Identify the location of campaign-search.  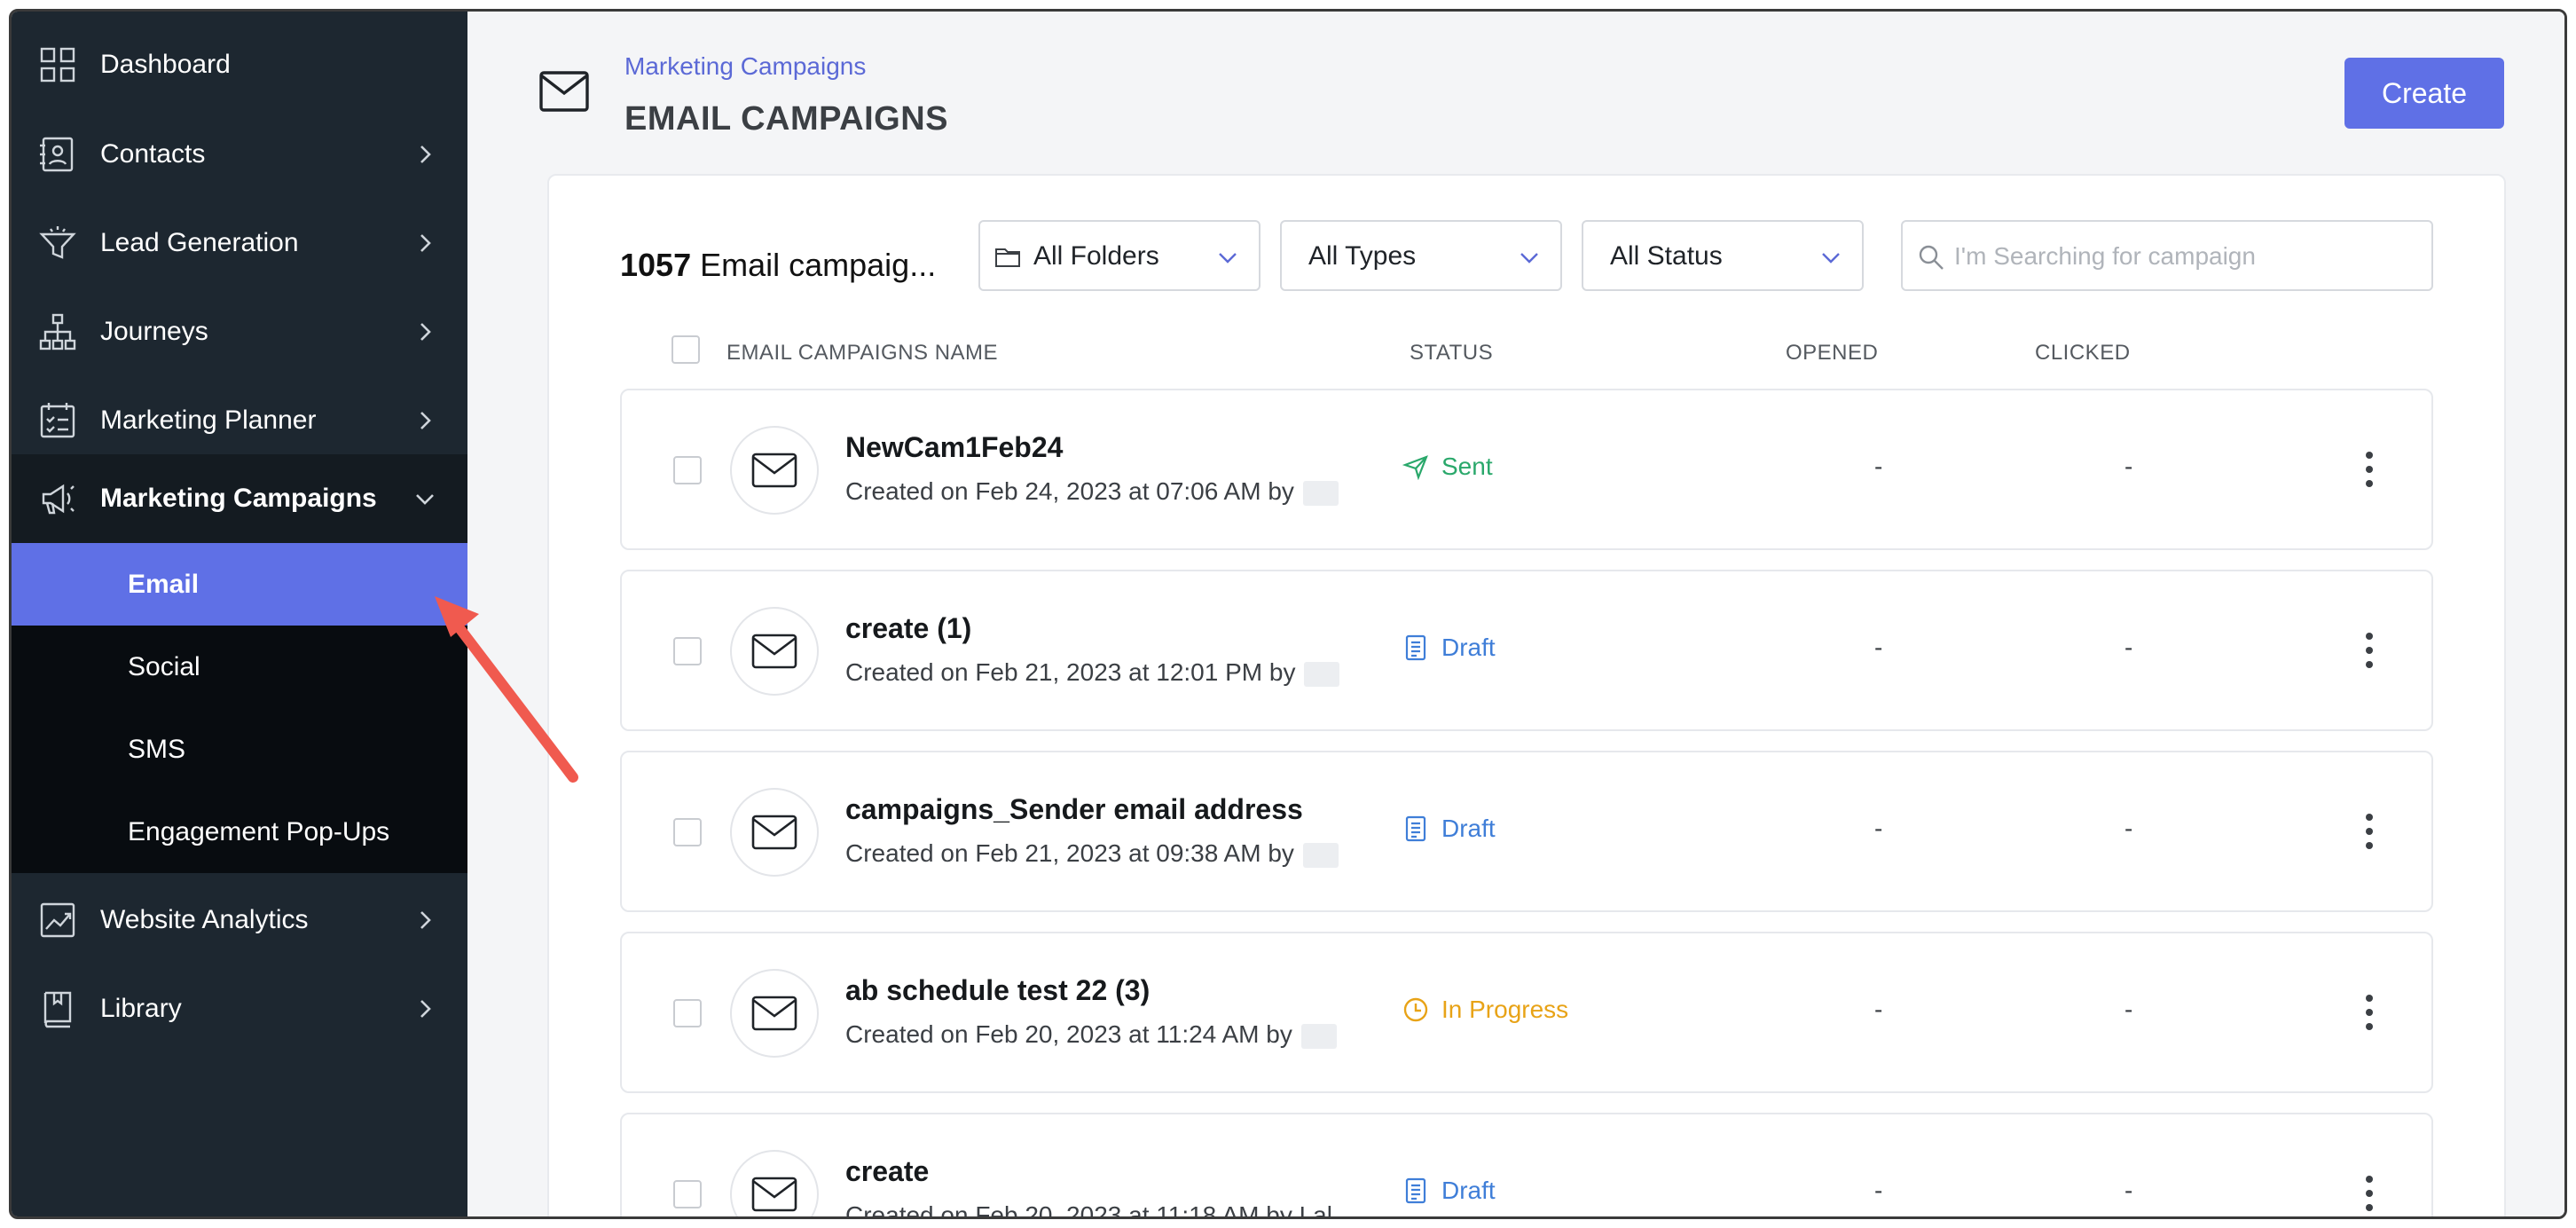
(2167, 256).